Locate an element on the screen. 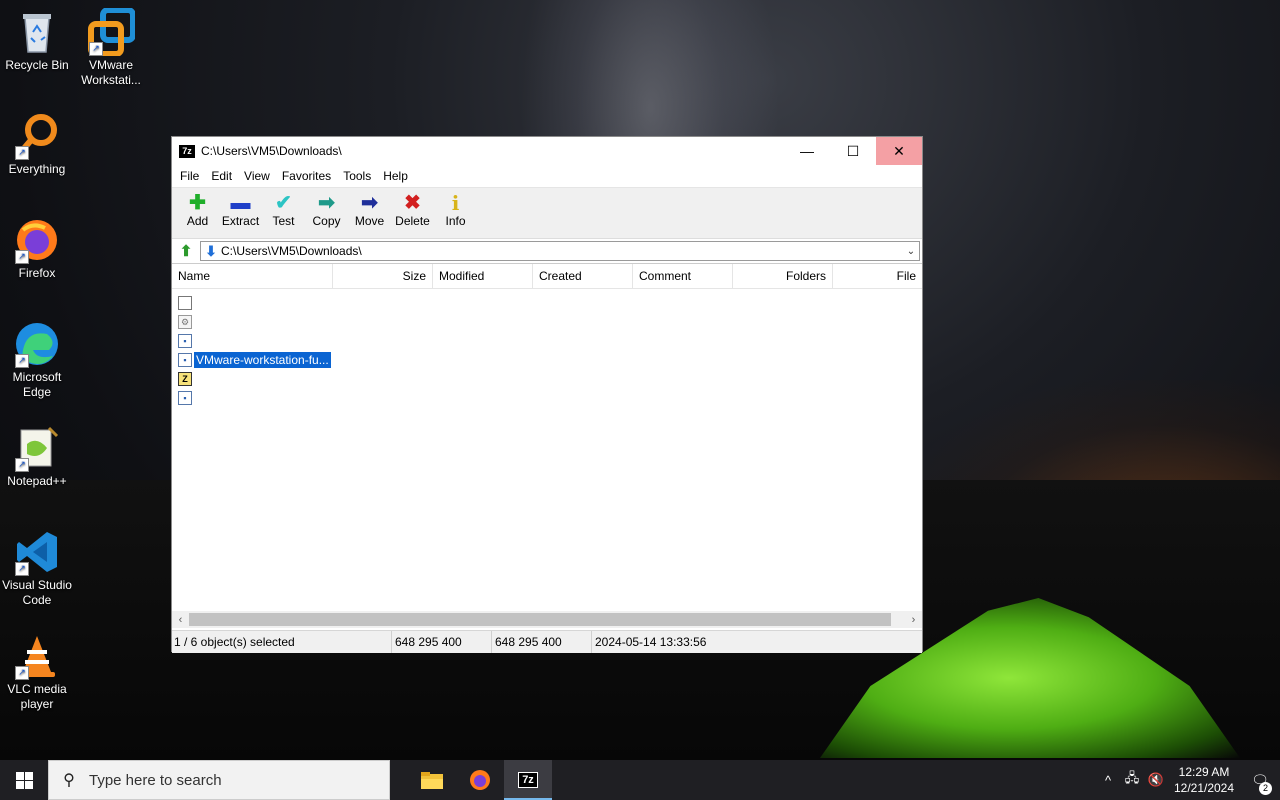 The height and width of the screenshot is (800, 1280). taskbar-search-box: ⚲ Type here to search is located at coordinates (219, 780).